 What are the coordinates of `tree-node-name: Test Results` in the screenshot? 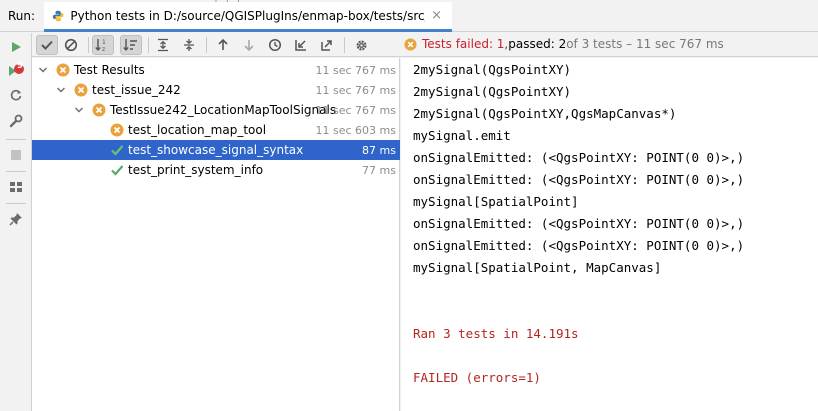 It's located at (109, 70).